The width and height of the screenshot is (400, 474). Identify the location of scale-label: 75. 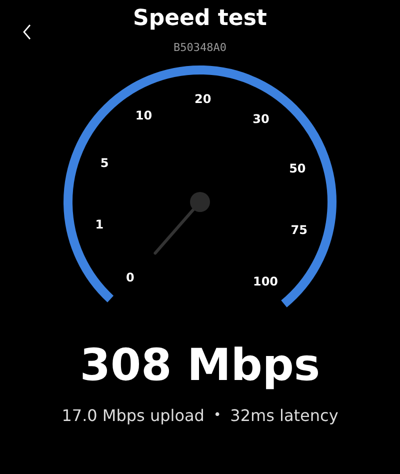
(299, 230).